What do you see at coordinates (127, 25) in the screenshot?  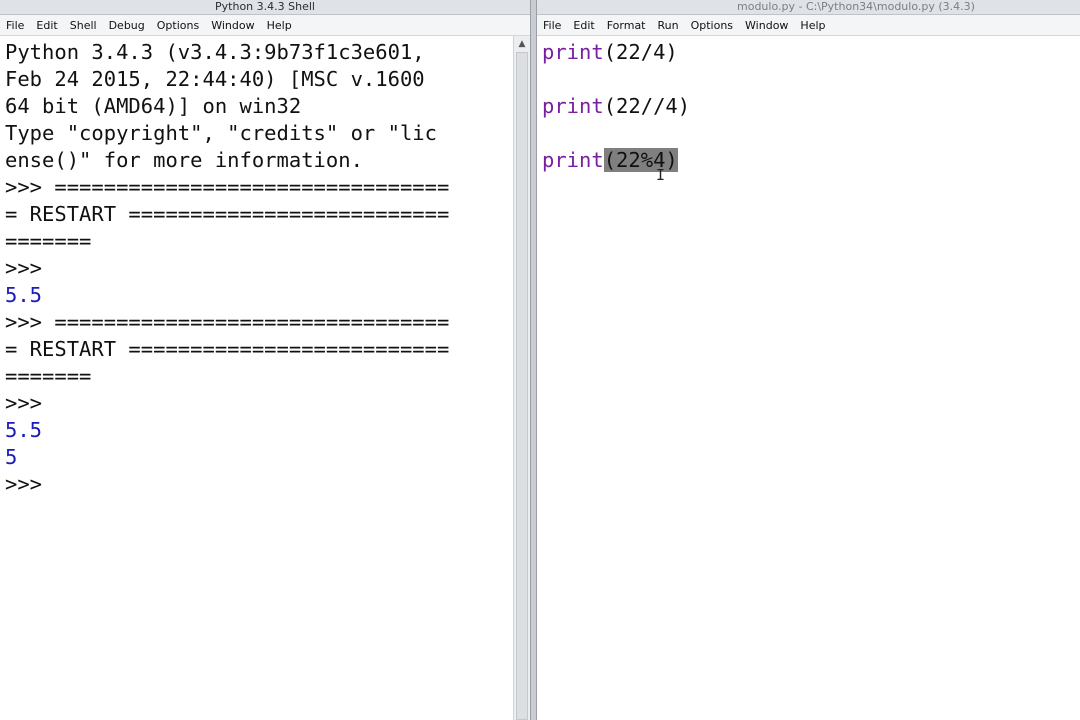 I see `shell-menu-debug: Debug` at bounding box center [127, 25].